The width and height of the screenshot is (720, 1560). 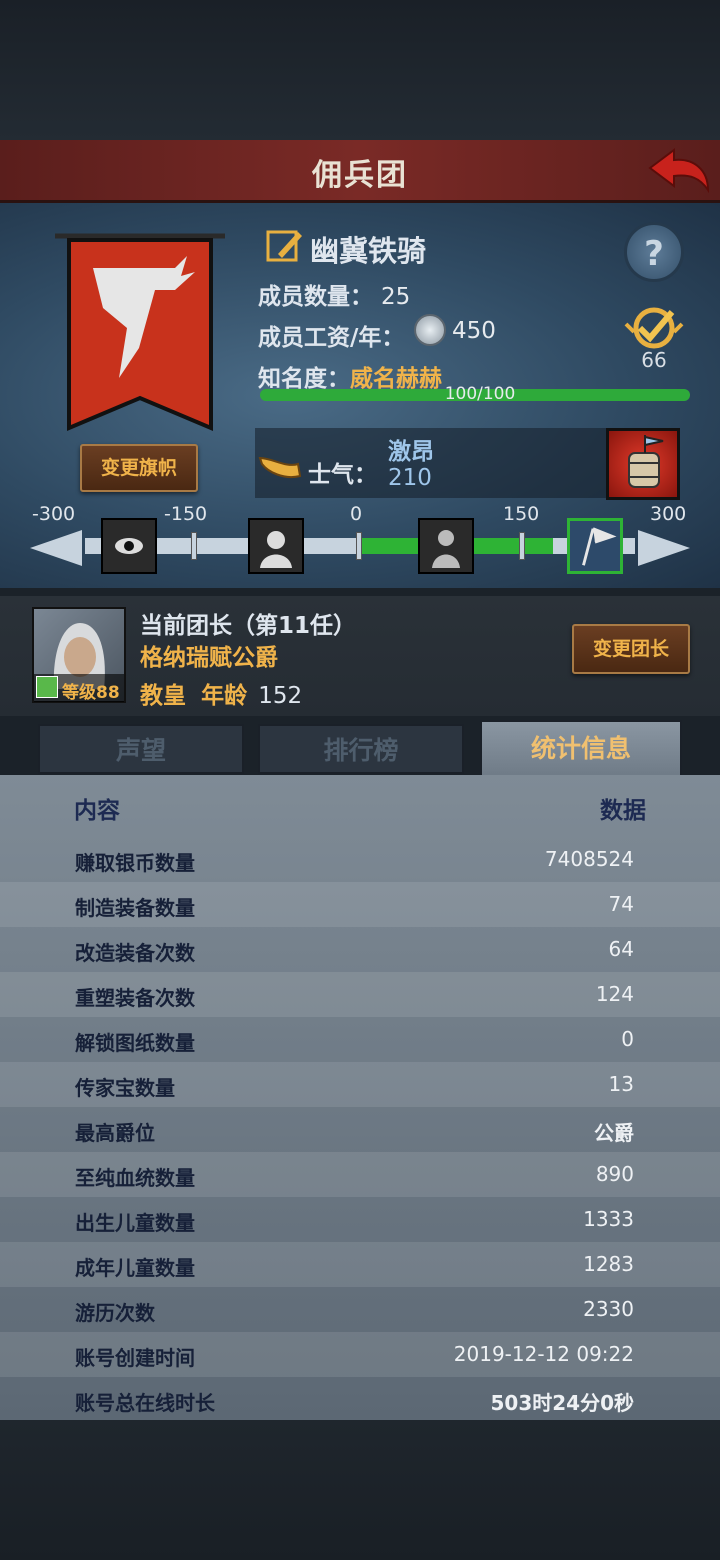 What do you see at coordinates (608, 1219) in the screenshot?
I see `stat-value: 1333` at bounding box center [608, 1219].